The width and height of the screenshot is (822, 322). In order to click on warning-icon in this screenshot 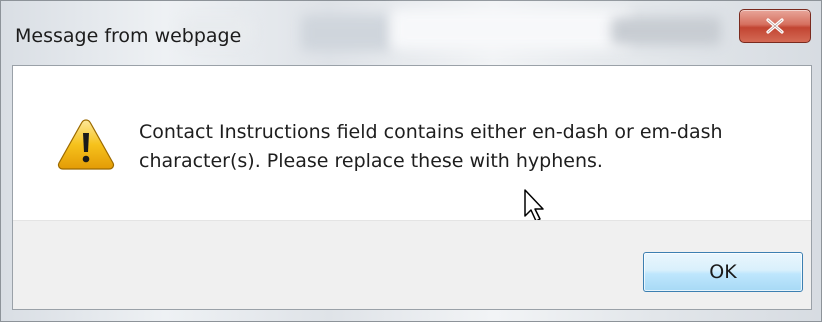, I will do `click(86, 144)`.